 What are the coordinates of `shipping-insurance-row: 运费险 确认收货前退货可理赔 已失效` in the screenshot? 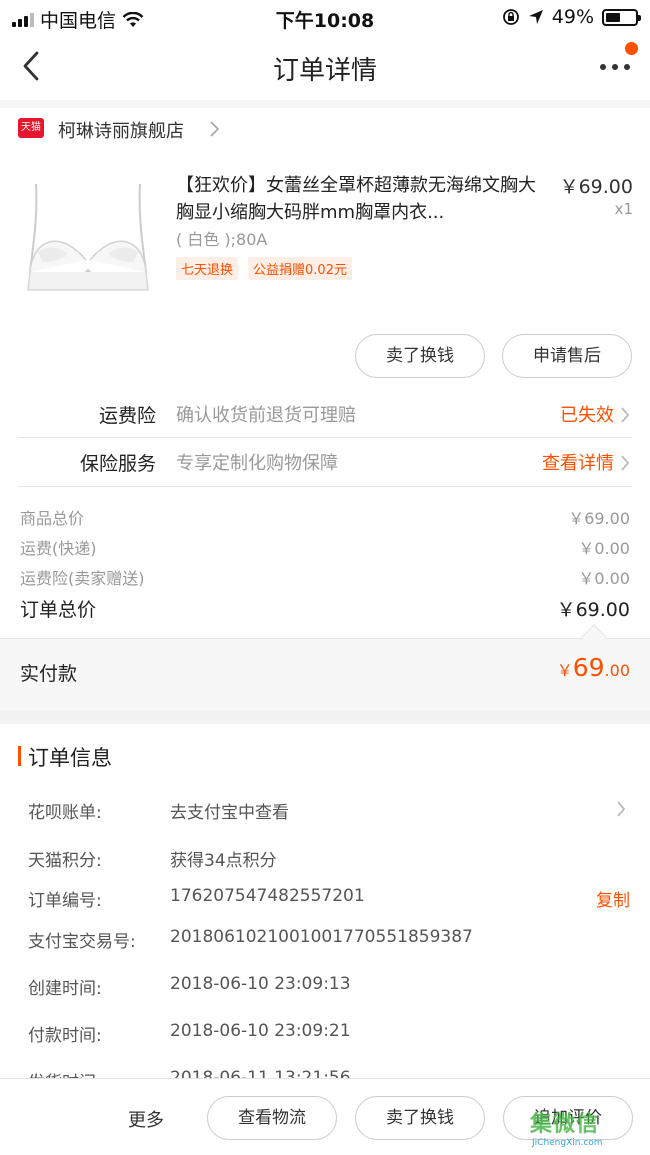 It's located at (325, 414).